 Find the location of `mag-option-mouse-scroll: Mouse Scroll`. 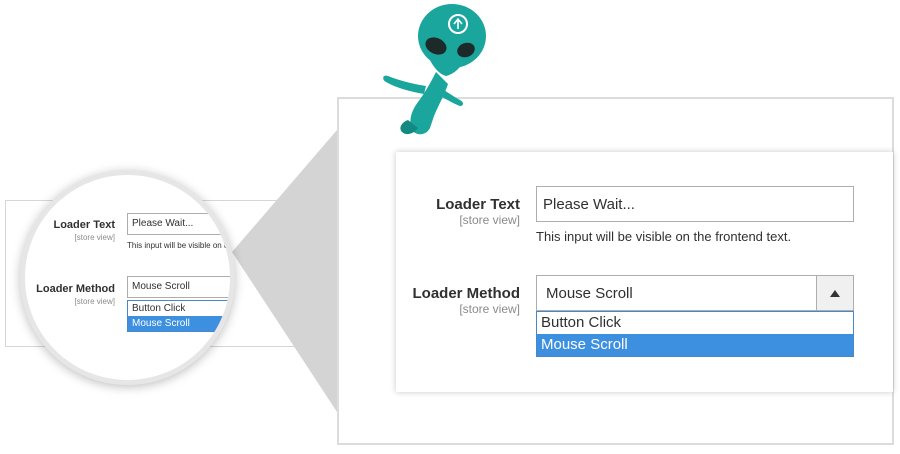

mag-option-mouse-scroll: Mouse Scroll is located at coordinates (179, 323).